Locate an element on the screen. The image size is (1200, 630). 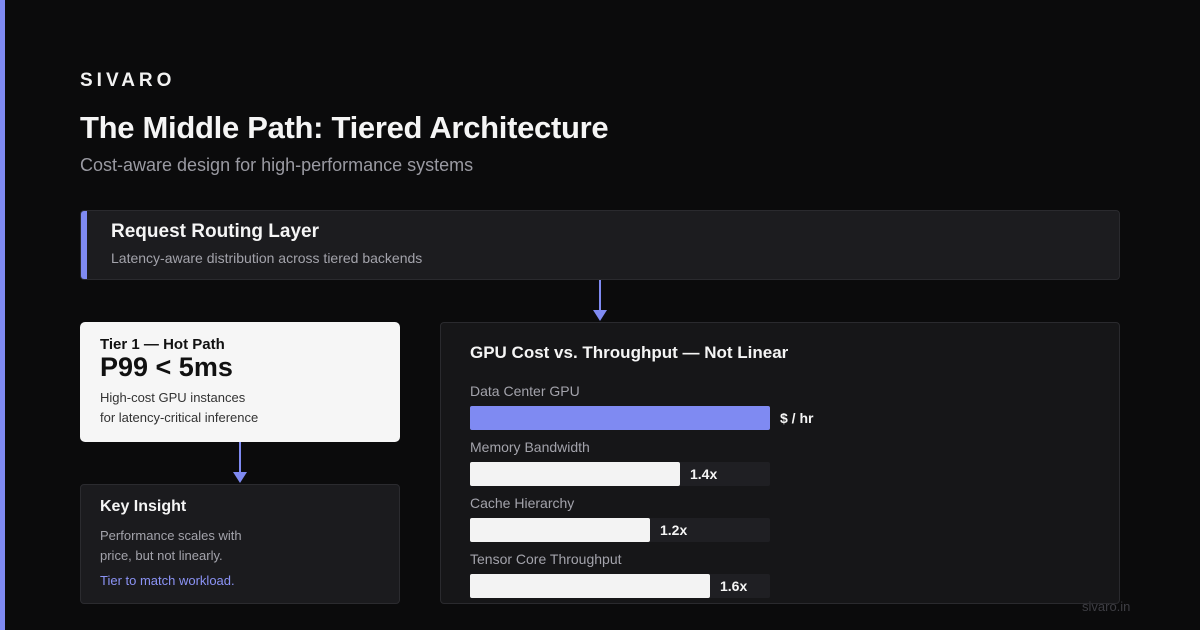
category-label: Memory Bandwidth is located at coordinates (530, 447).